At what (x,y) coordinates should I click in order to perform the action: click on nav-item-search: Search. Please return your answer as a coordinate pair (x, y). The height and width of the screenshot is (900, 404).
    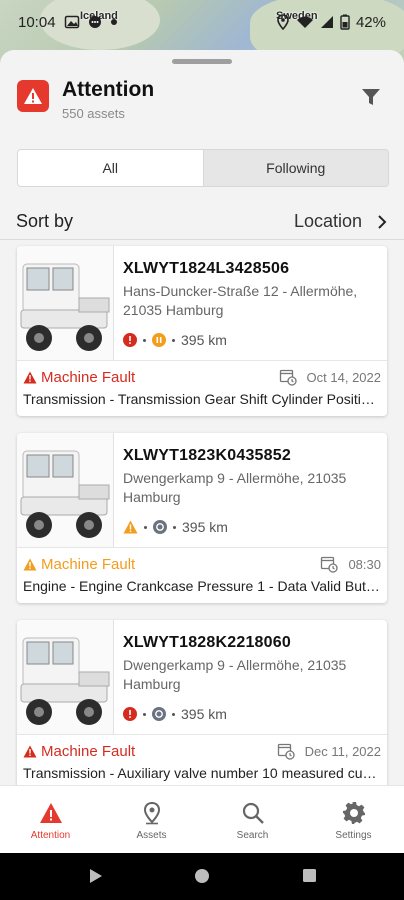
    Looking at the image, I should click on (252, 819).